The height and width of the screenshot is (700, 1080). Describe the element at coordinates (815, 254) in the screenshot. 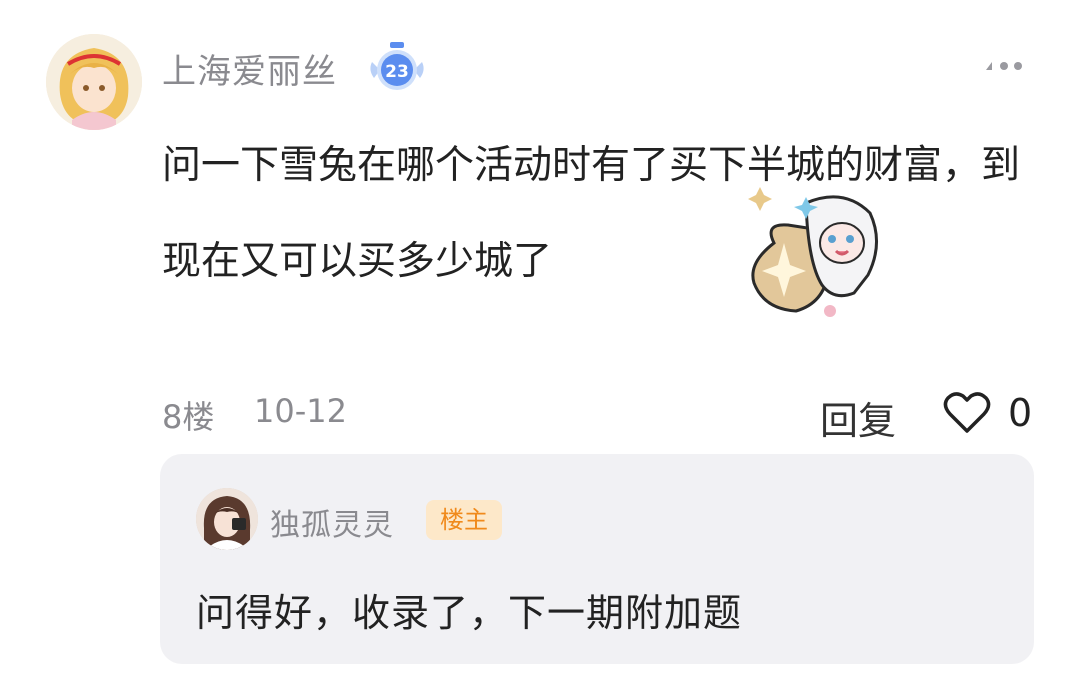

I see `sticker-image` at that location.